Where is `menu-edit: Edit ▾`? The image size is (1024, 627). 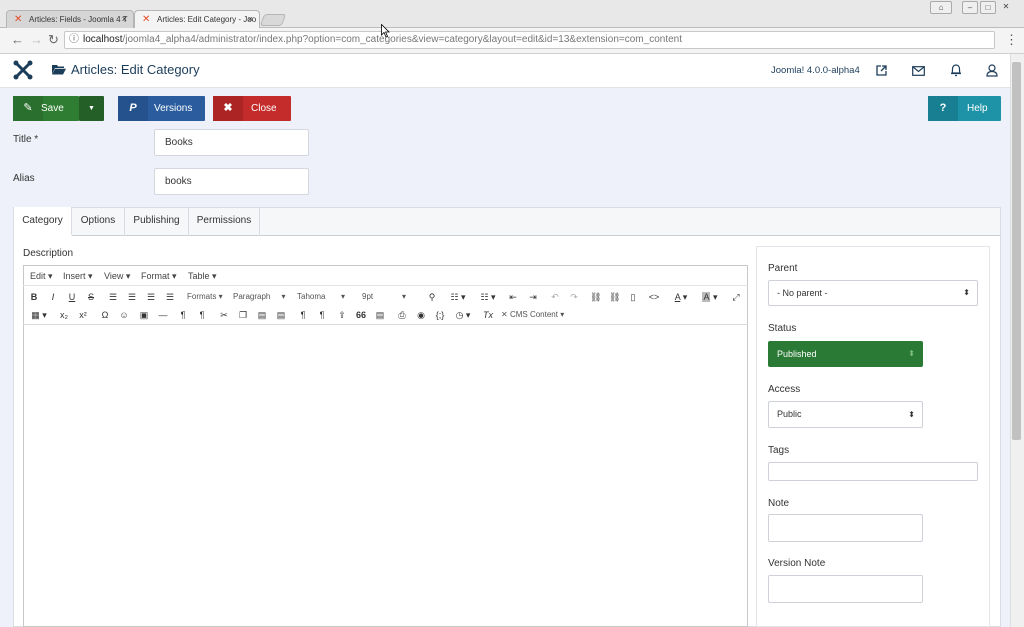 menu-edit: Edit ▾ is located at coordinates (41, 276).